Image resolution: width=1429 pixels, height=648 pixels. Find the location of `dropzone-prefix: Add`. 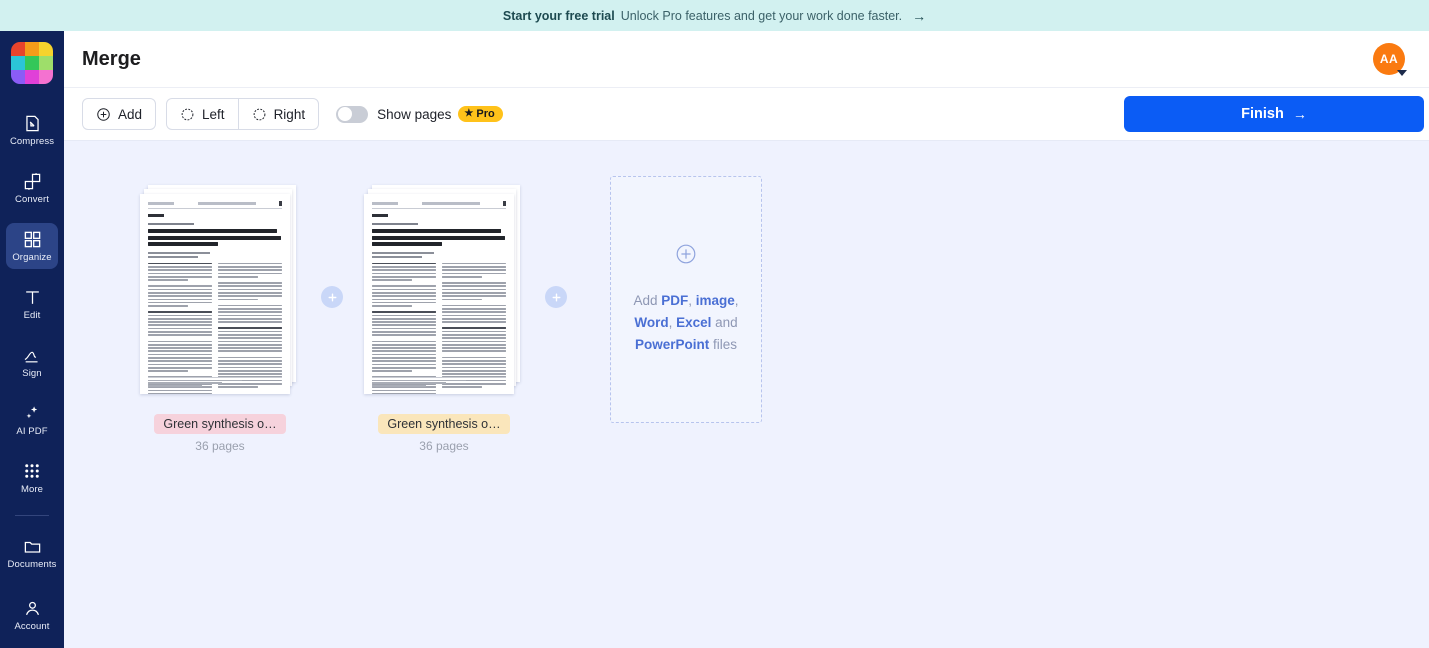

dropzone-prefix: Add is located at coordinates (647, 300).